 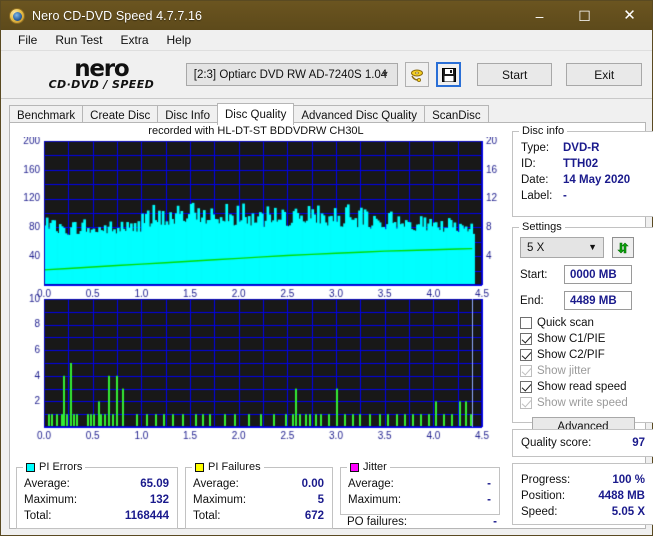 What do you see at coordinates (542, 227) in the screenshot?
I see `settings-caption: Settings` at bounding box center [542, 227].